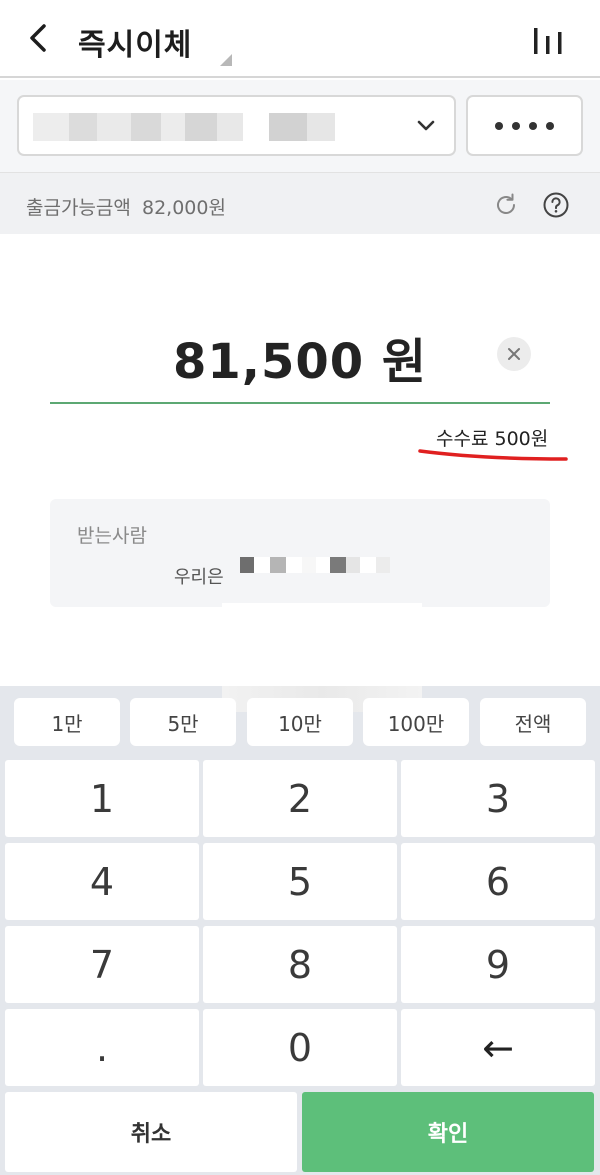 The width and height of the screenshot is (600, 1175). I want to click on account-row, so click(300, 126).